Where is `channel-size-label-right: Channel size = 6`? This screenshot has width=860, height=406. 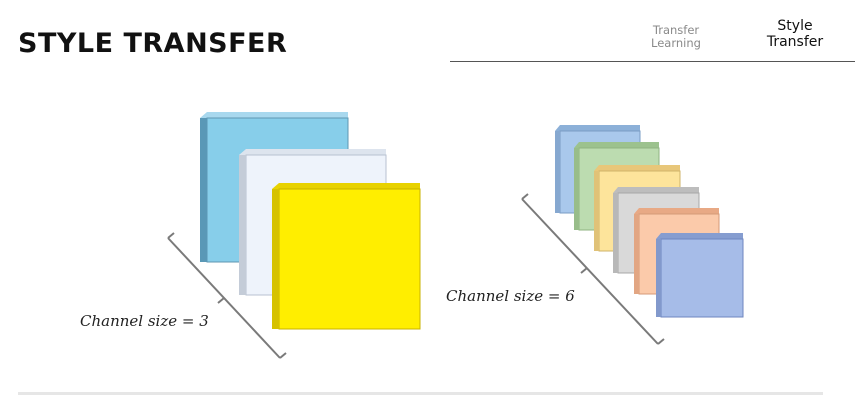 channel-size-label-right: Channel size = 6 is located at coordinates (510, 296).